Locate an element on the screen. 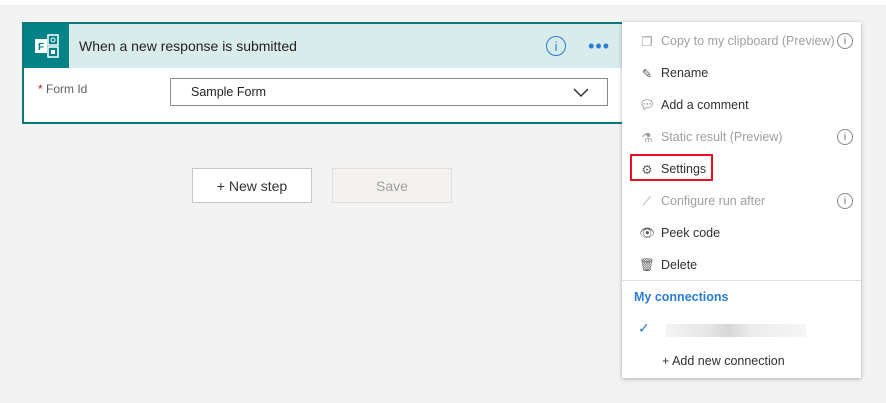 This screenshot has width=886, height=403. chevron-down-icon is located at coordinates (581, 93).